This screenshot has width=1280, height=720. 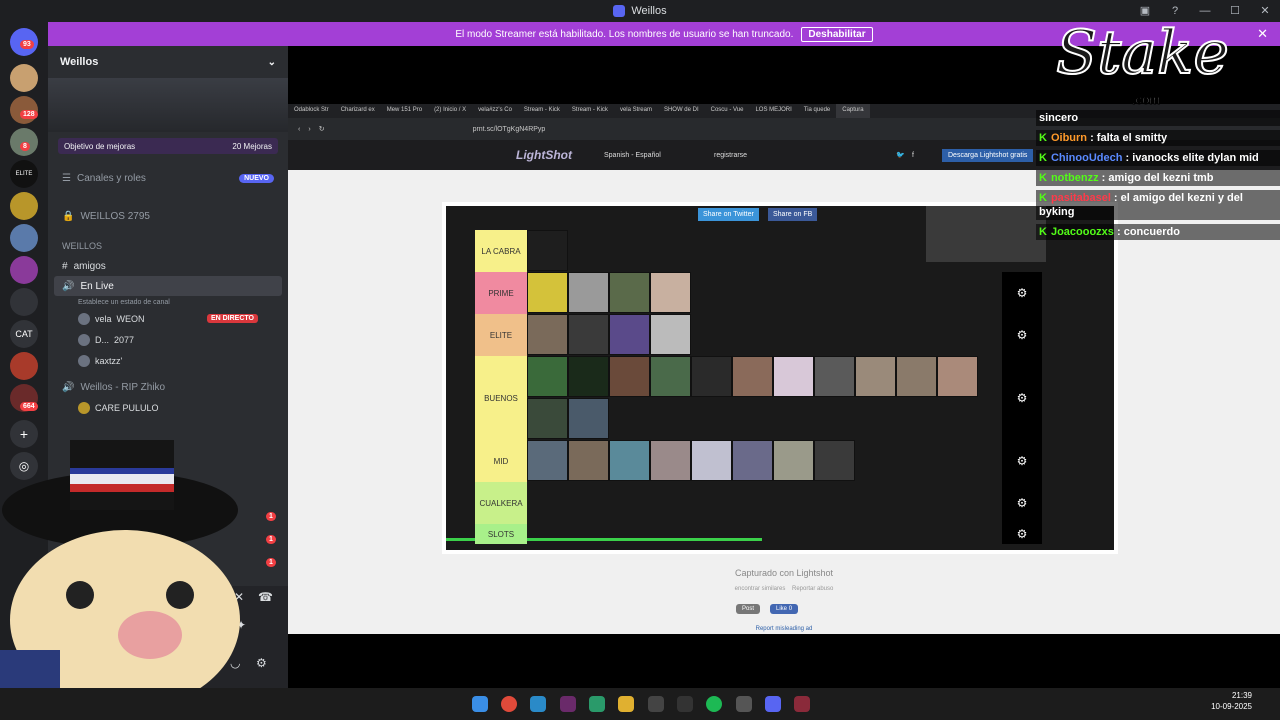 I want to click on find-similar-link: encontrar similares, so click(x=760, y=589).